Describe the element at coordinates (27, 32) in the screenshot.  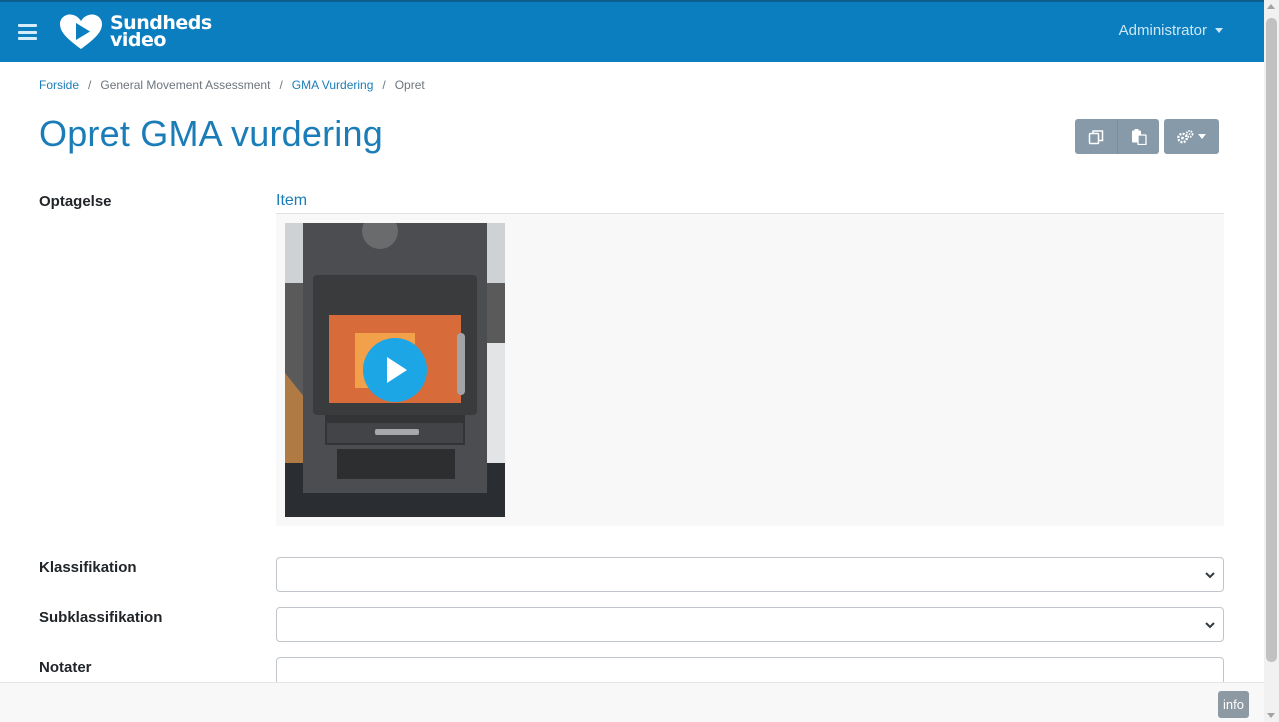
I see `hamburger-menu-icon` at that location.